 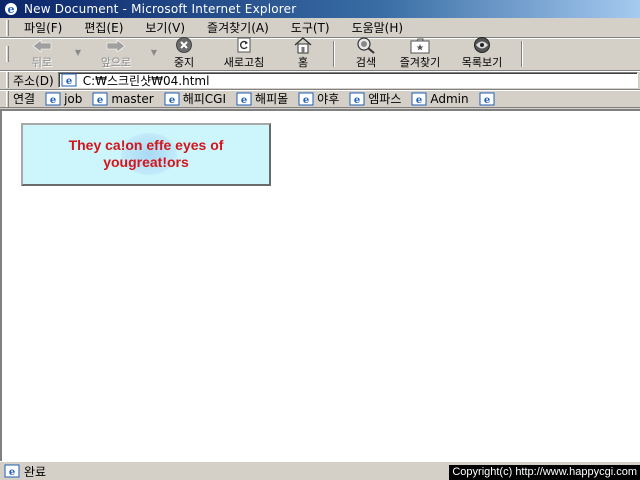 What do you see at coordinates (165, 28) in the screenshot?
I see `menu-view: 보기(V)` at bounding box center [165, 28].